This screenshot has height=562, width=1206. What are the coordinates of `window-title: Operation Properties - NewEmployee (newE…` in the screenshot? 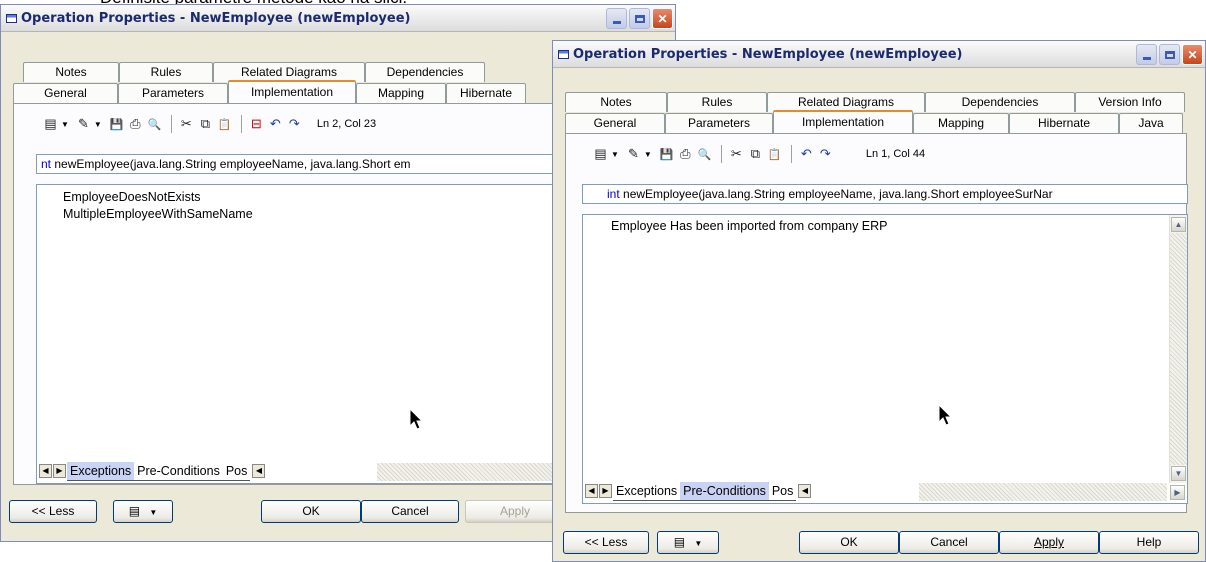 It's located at (216, 18).